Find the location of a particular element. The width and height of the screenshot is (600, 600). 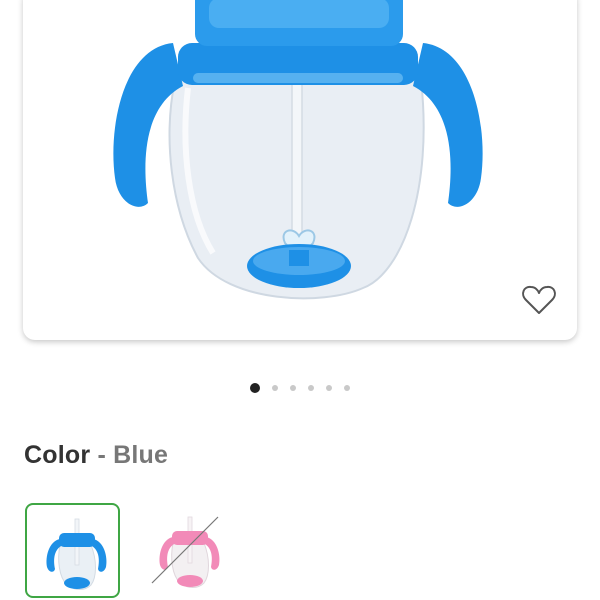

selected-color-value: Blue is located at coordinates (141, 455).